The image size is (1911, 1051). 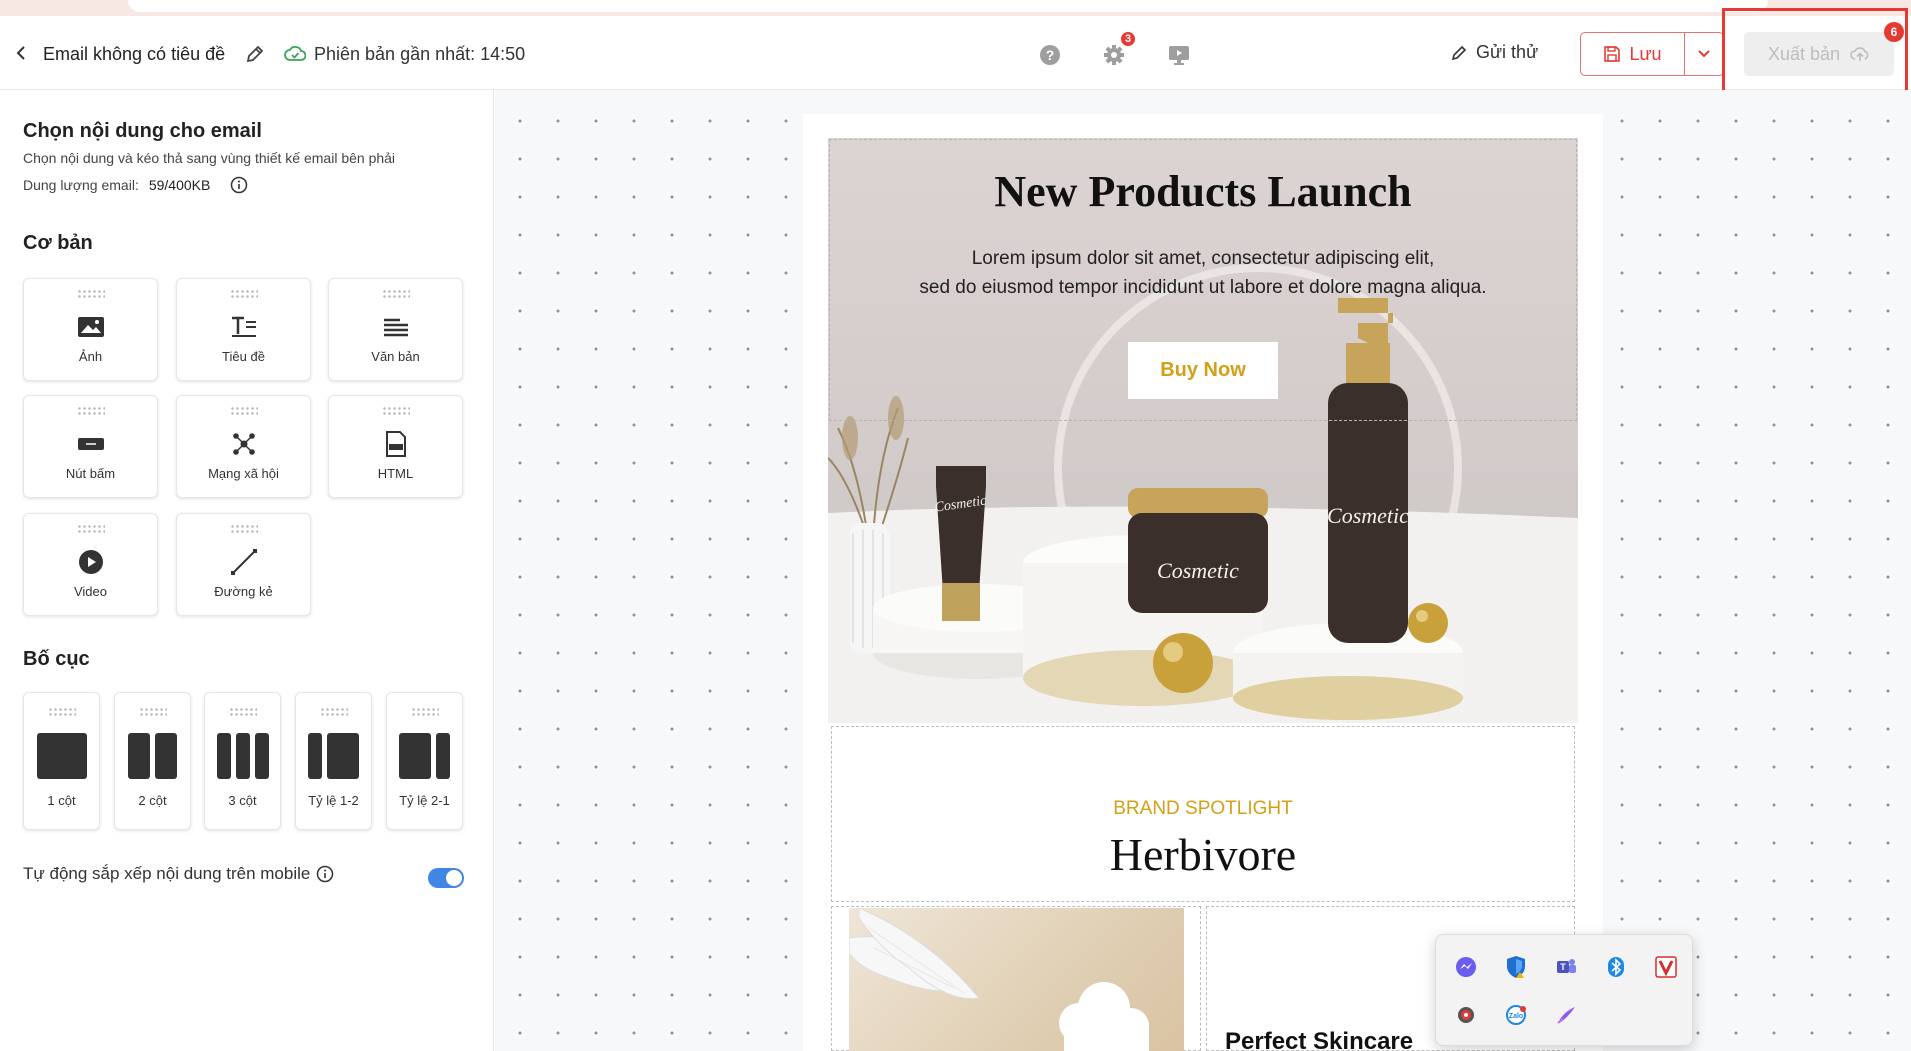 I want to click on sidebar-title: Chọn nội dung cho email, so click(x=142, y=131).